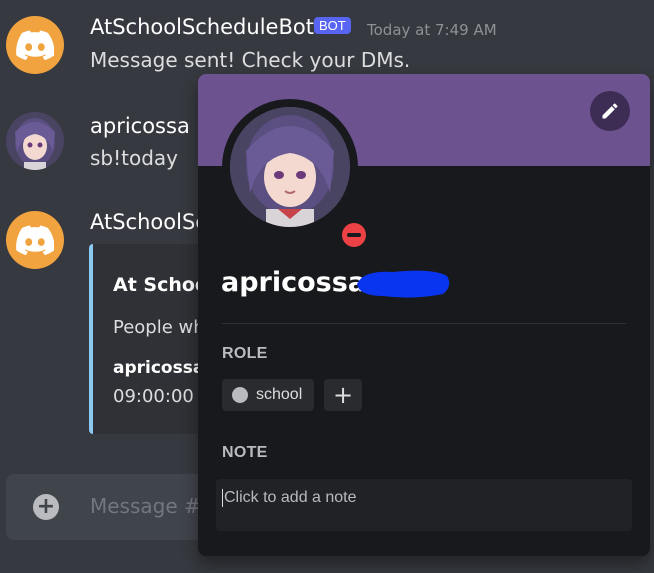  I want to click on bot-badge: BOT, so click(332, 25).